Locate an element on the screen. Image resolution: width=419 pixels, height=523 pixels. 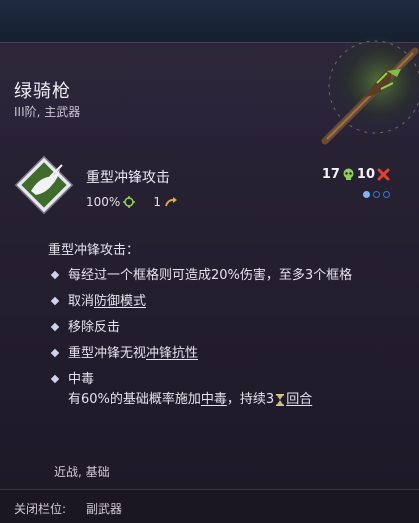
poison-title: 中毒 is located at coordinates (81, 379).